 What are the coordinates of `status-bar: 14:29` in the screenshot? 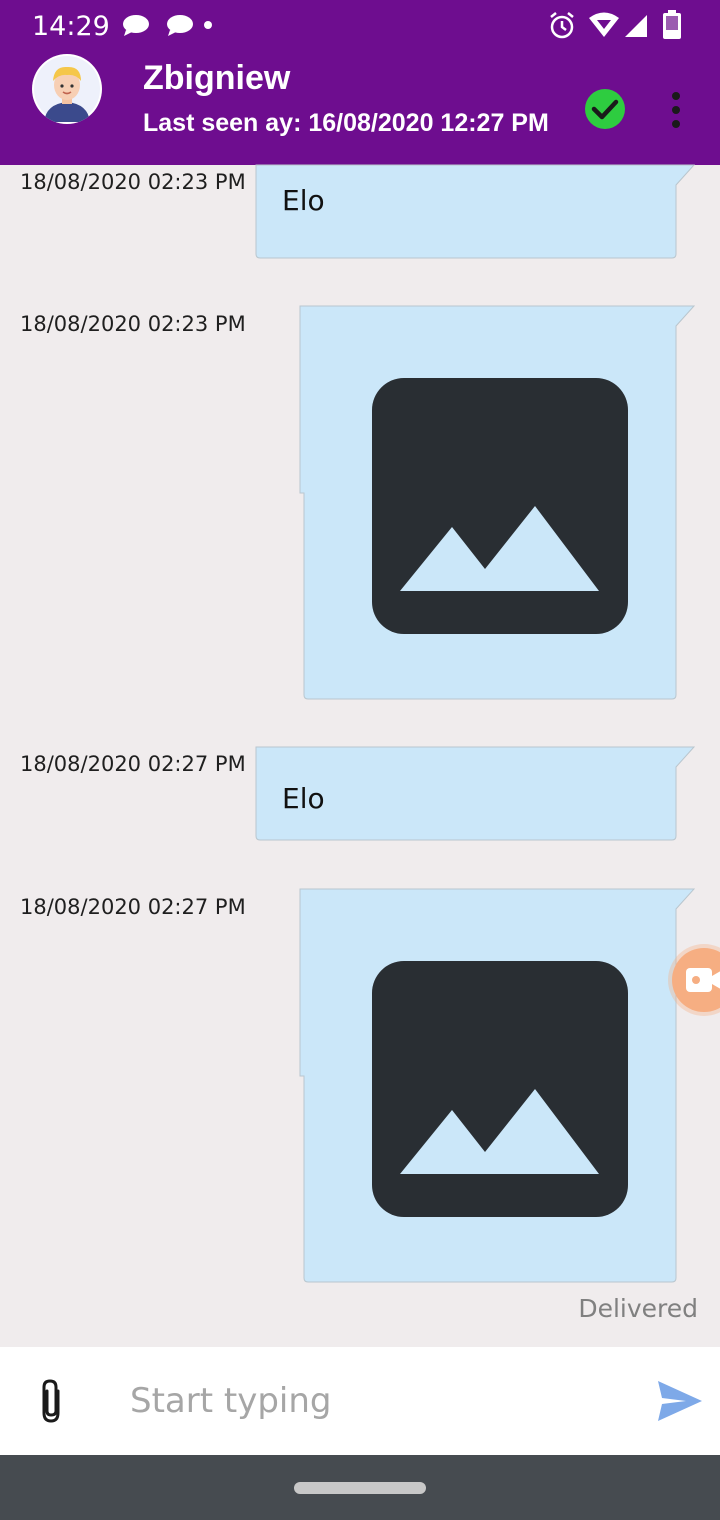 It's located at (360, 26).